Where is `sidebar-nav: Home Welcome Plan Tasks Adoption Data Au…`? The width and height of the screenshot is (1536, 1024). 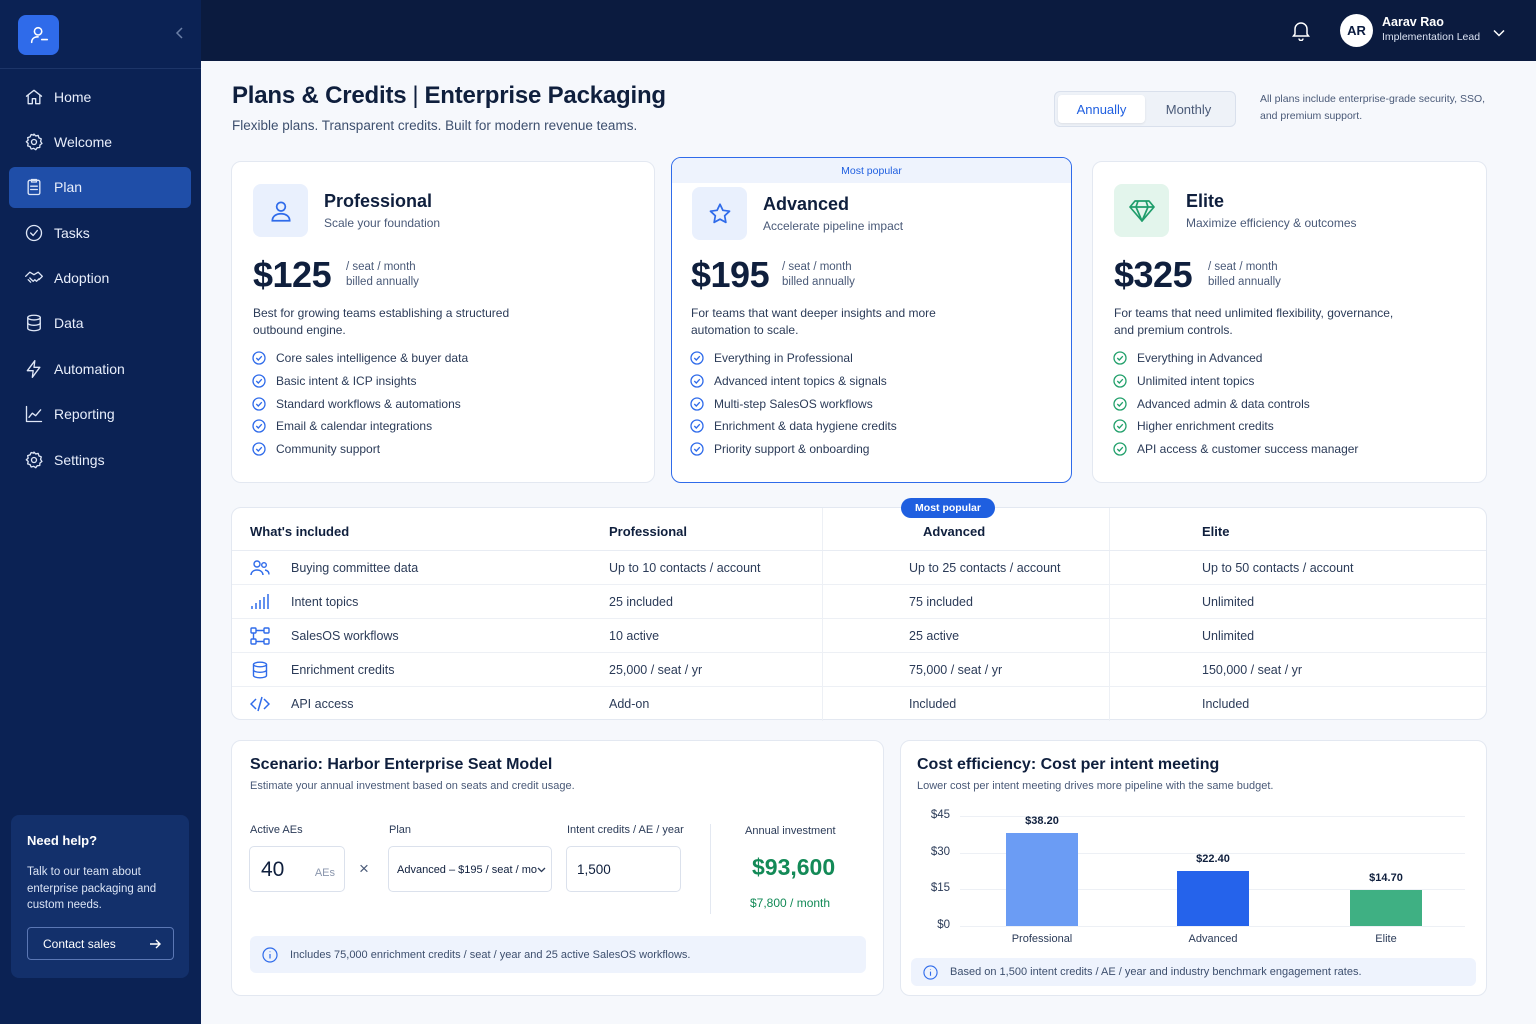
sidebar-nav: Home Welcome Plan Tasks Adoption Data Au… is located at coordinates (100, 280).